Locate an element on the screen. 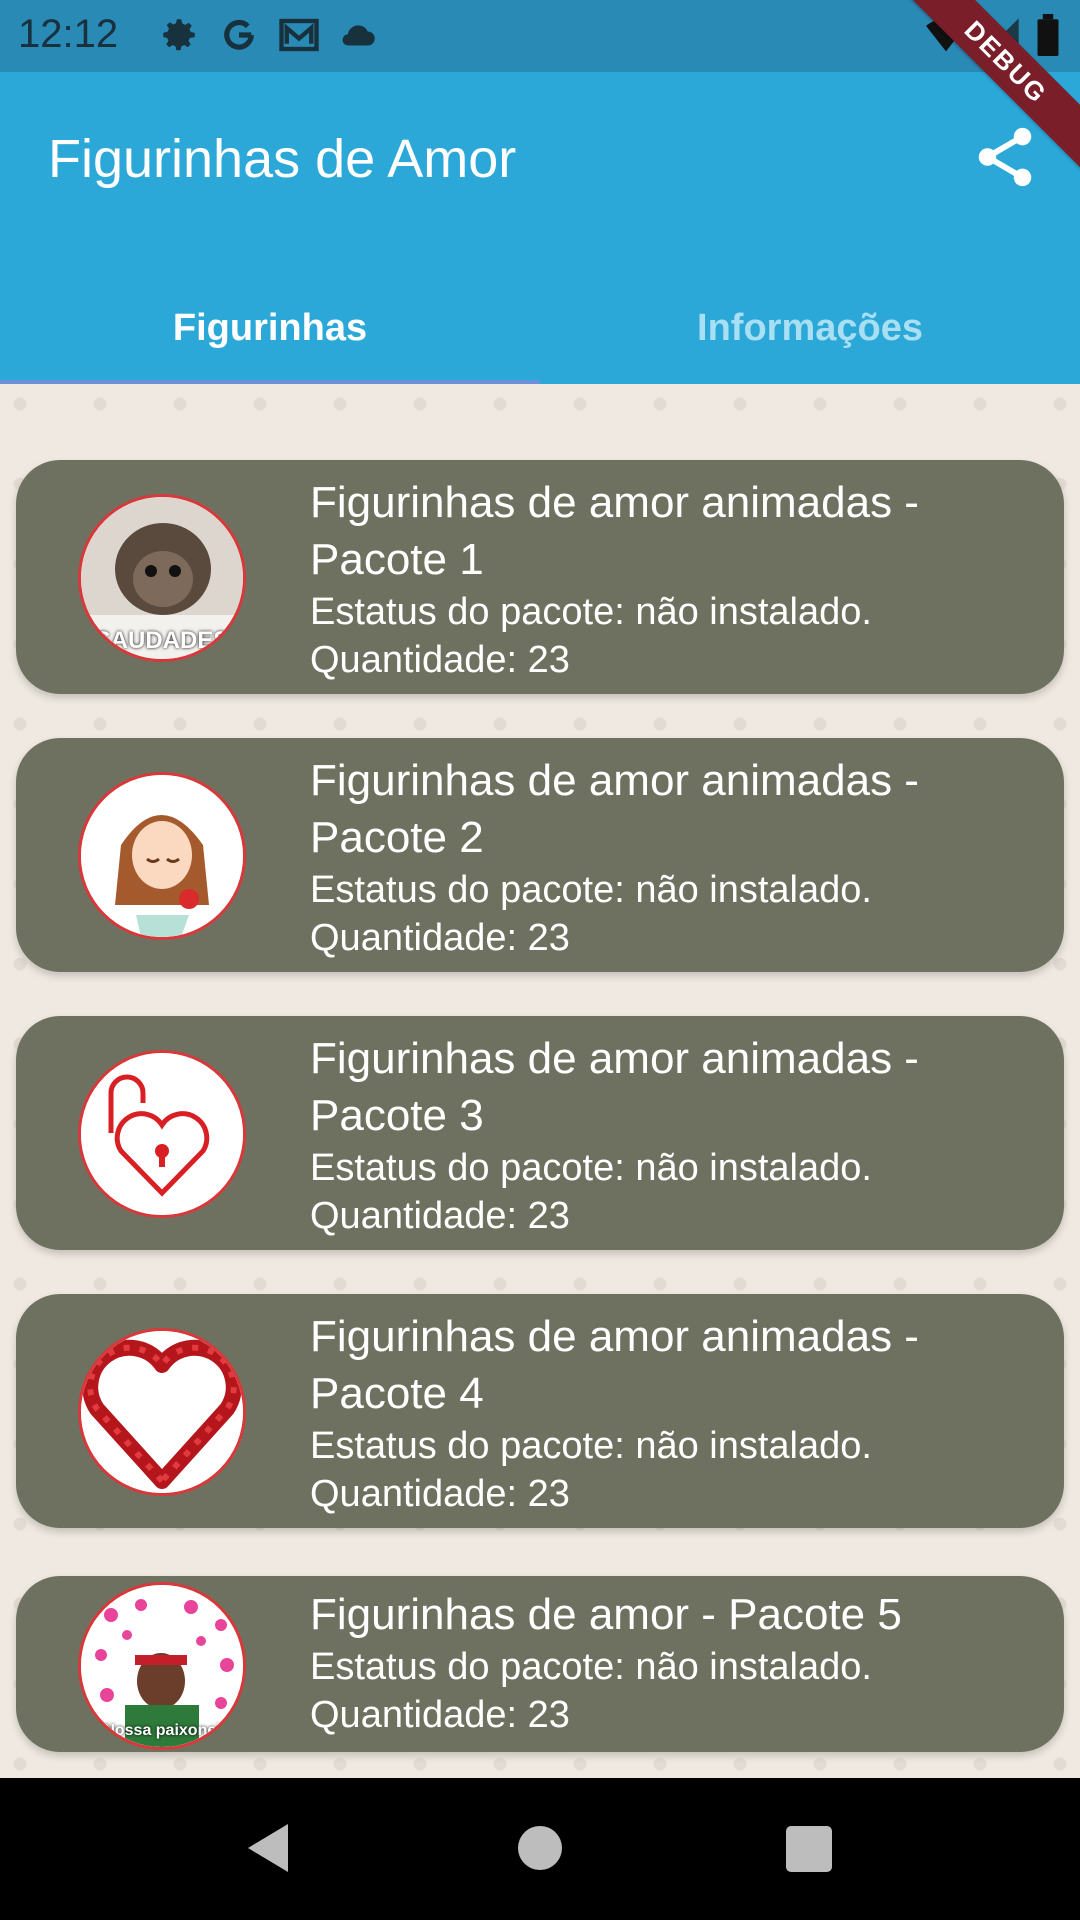 The width and height of the screenshot is (1080, 1920). tab-informacoes: Informações is located at coordinates (810, 328).